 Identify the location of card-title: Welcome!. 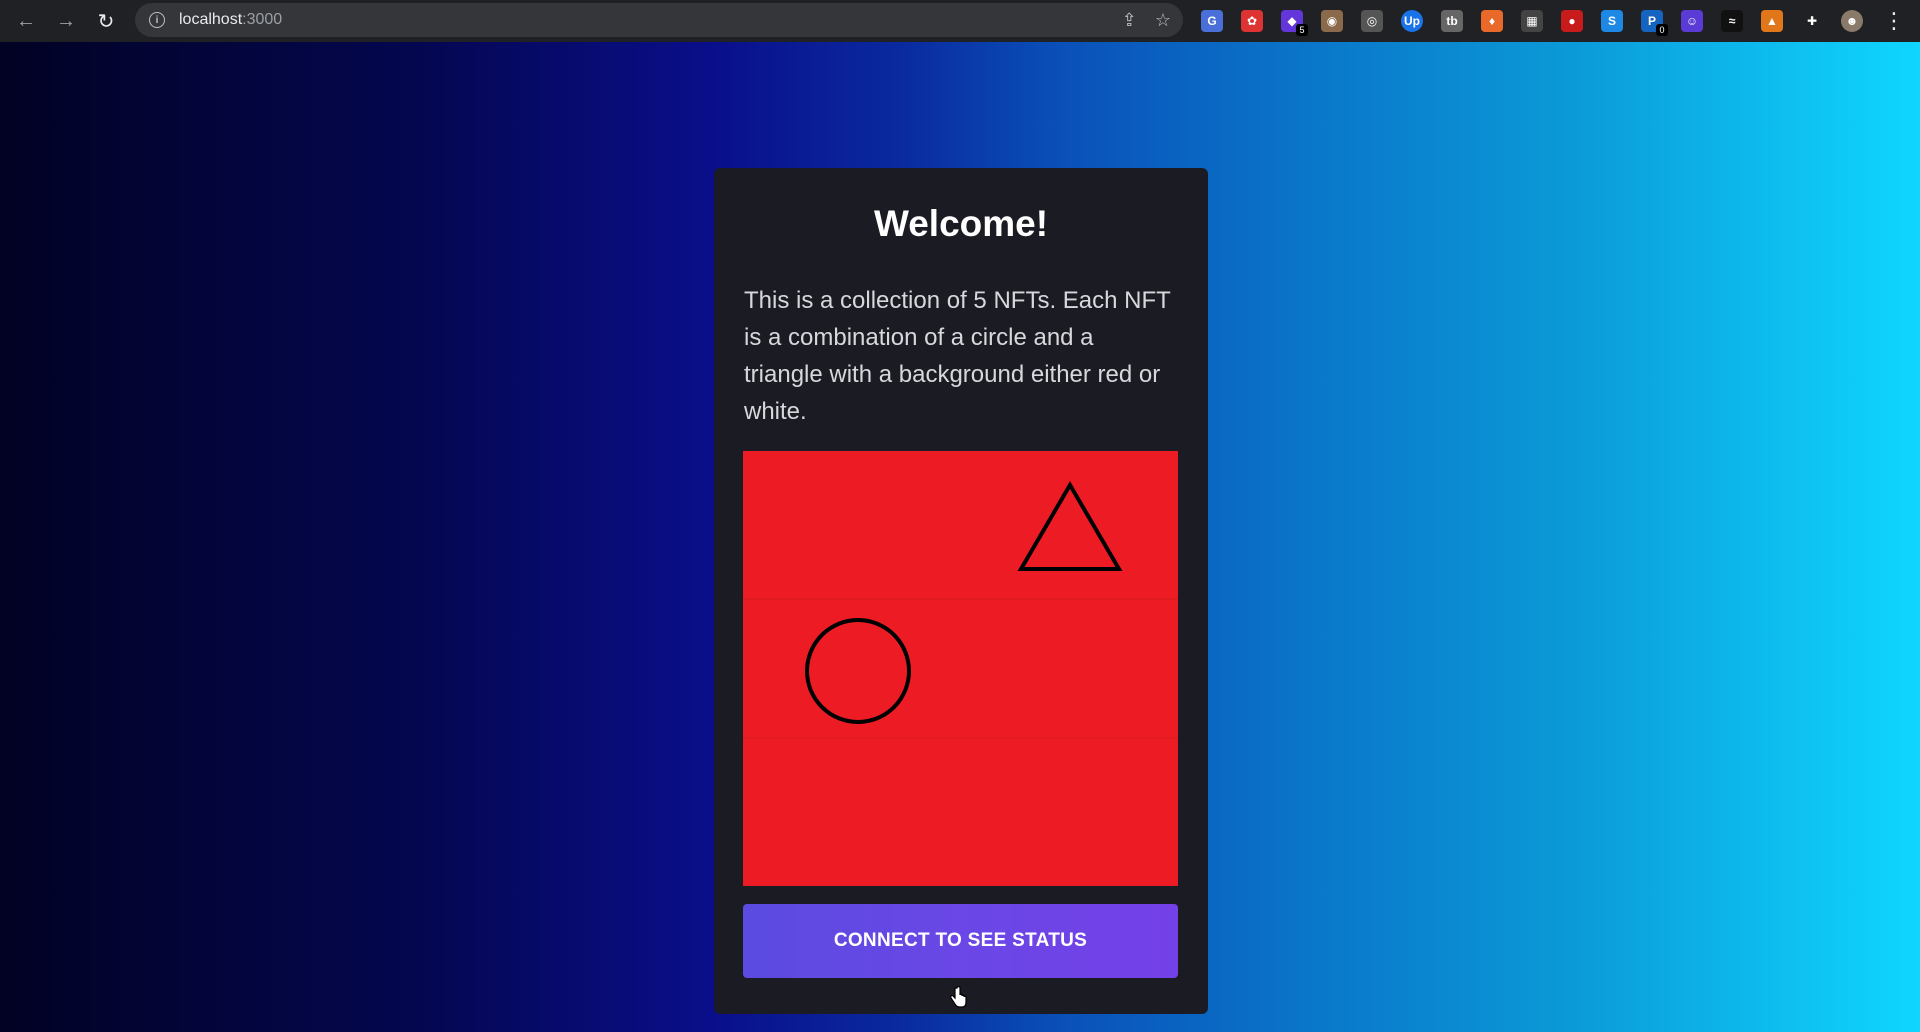
(961, 223).